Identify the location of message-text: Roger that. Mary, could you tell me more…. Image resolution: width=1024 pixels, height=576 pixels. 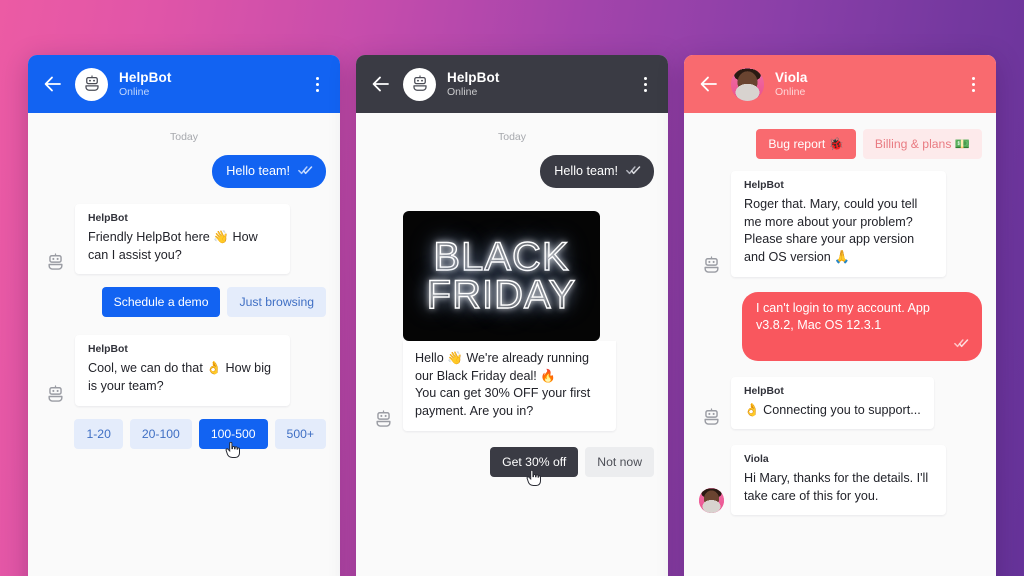
(831, 230).